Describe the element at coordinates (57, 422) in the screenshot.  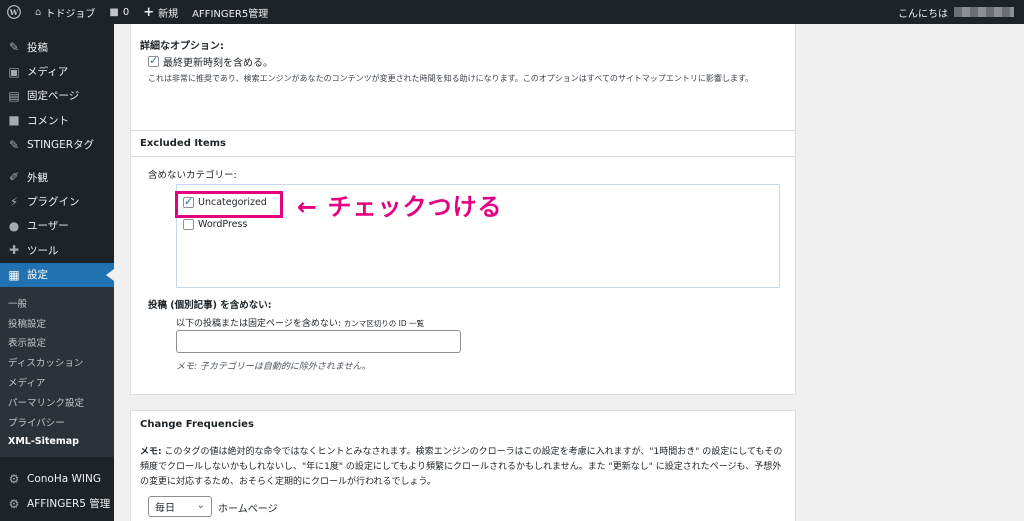
I see `submenu-item-privacy: プライバシー` at that location.